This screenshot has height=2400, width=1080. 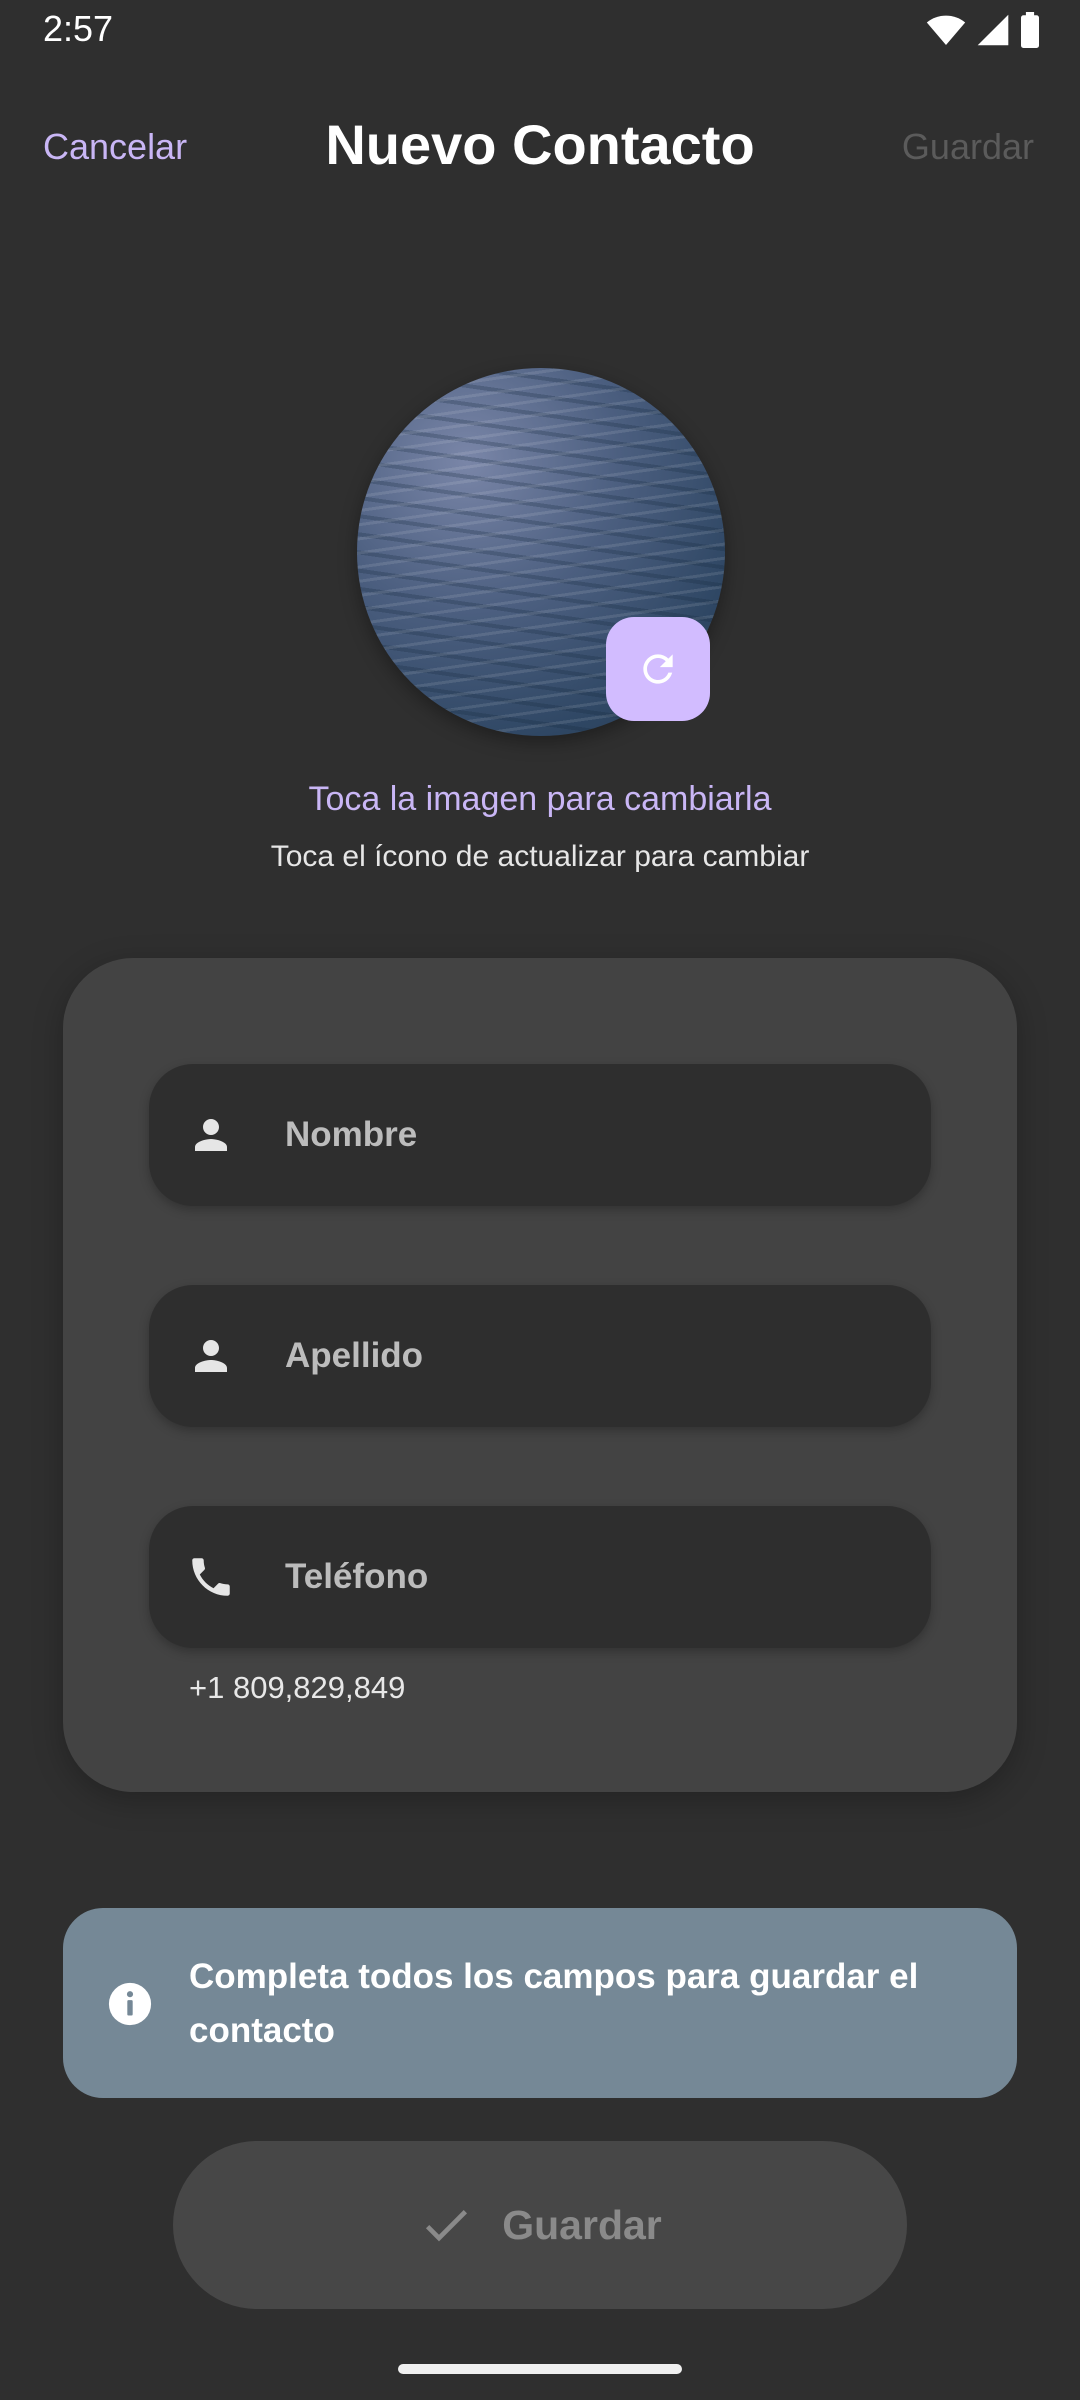 I want to click on wifi-icon, so click(x=946, y=30).